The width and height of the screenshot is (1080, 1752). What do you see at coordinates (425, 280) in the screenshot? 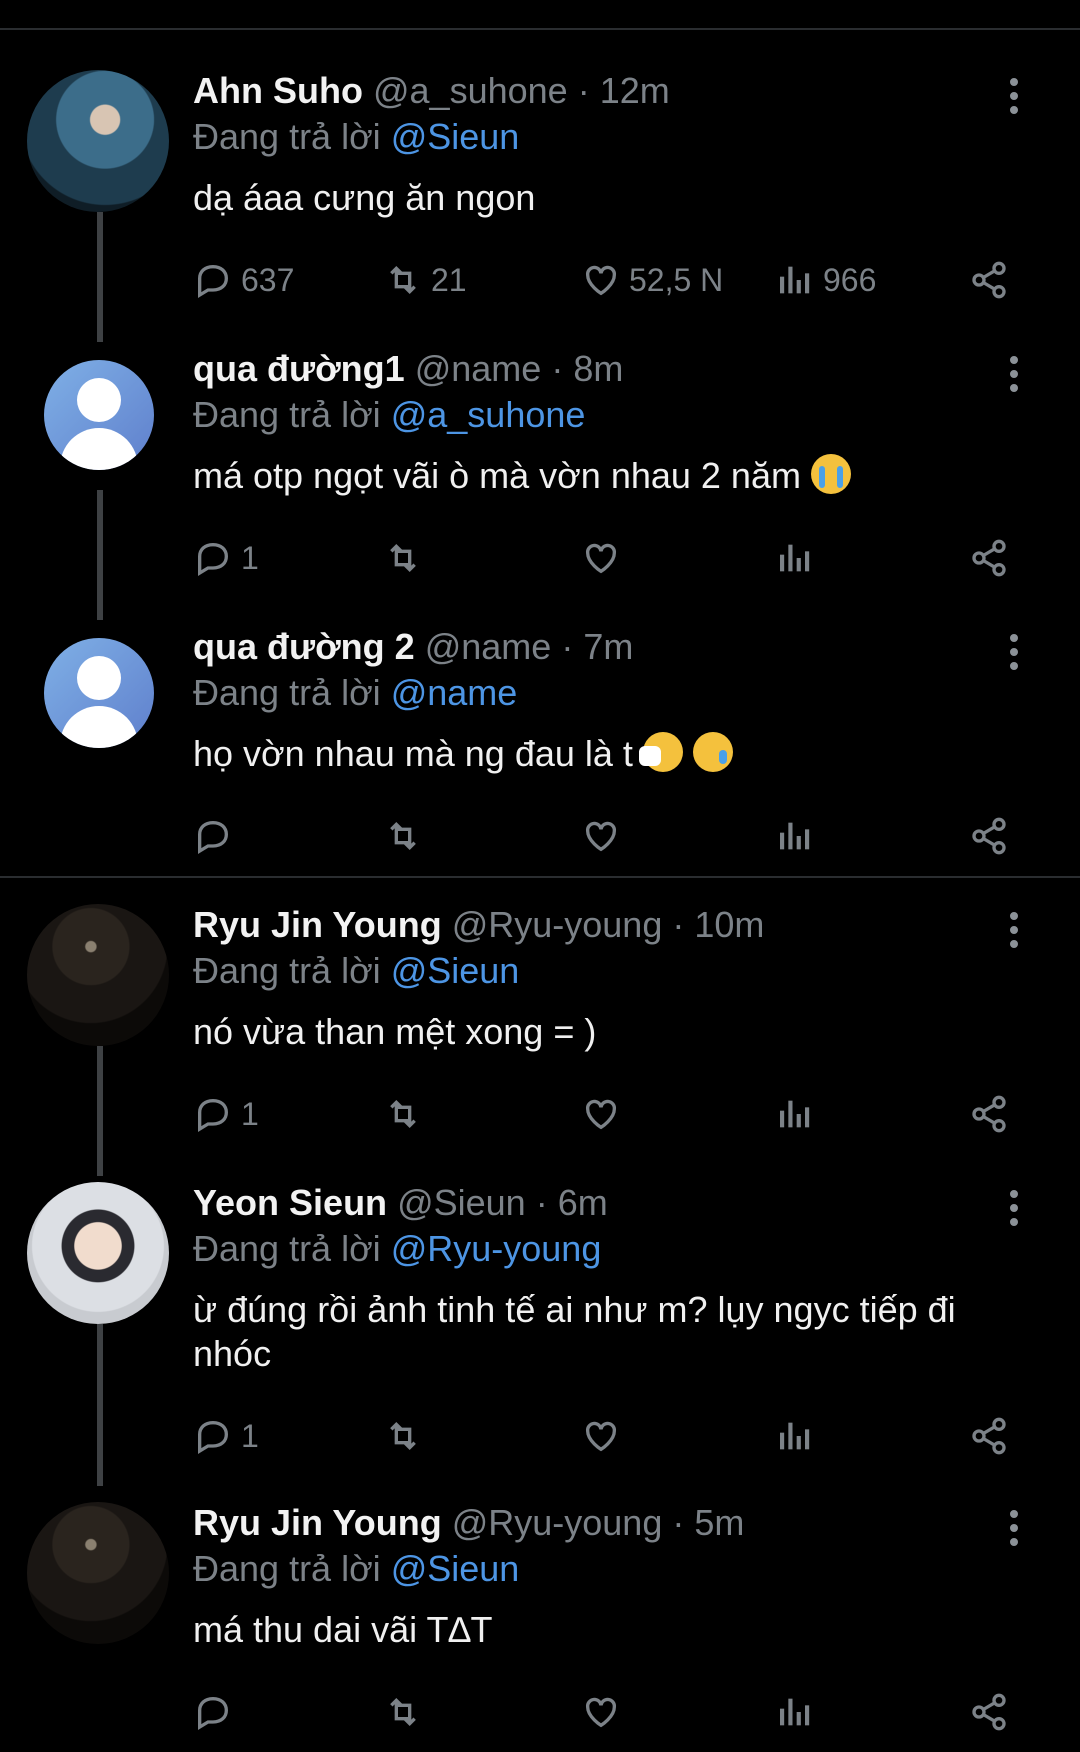
I see `retweet-button: 21` at bounding box center [425, 280].